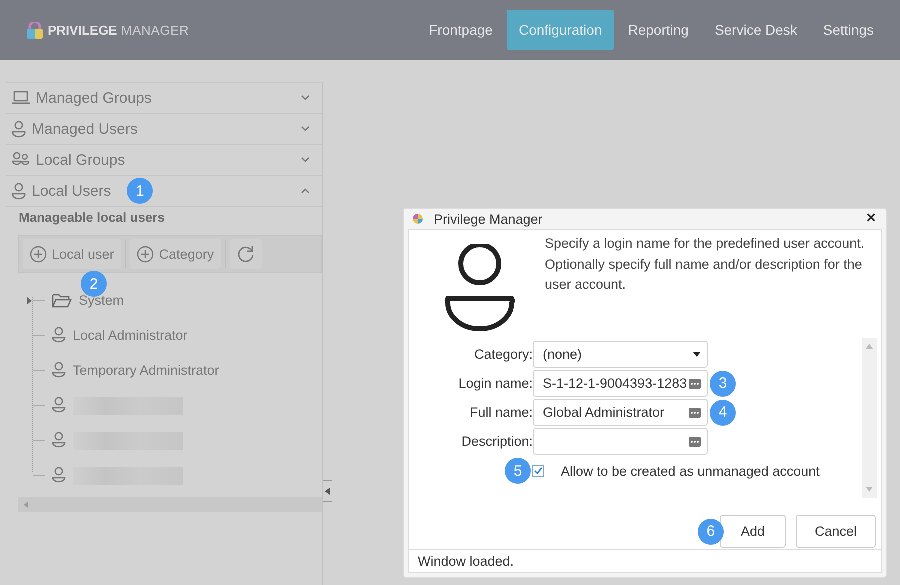  What do you see at coordinates (83, 30) in the screenshot?
I see `brand-name: PRIVILEGE` at bounding box center [83, 30].